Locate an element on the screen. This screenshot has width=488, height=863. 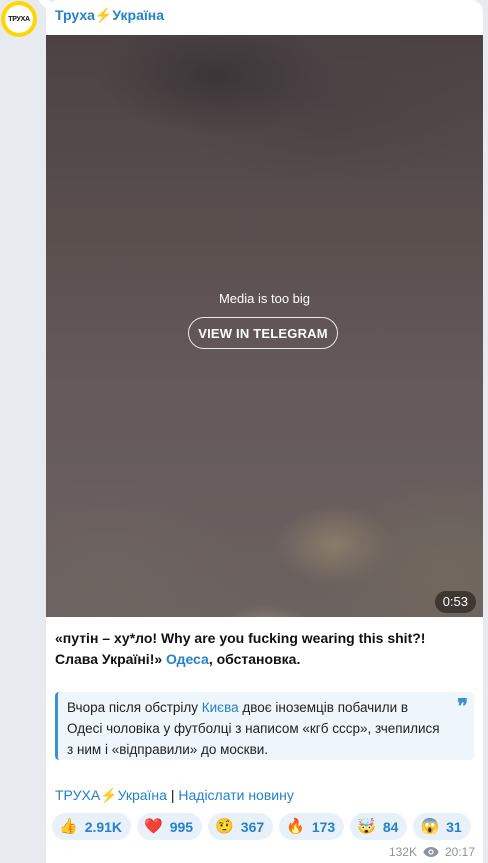
eye-icon is located at coordinates (431, 852).